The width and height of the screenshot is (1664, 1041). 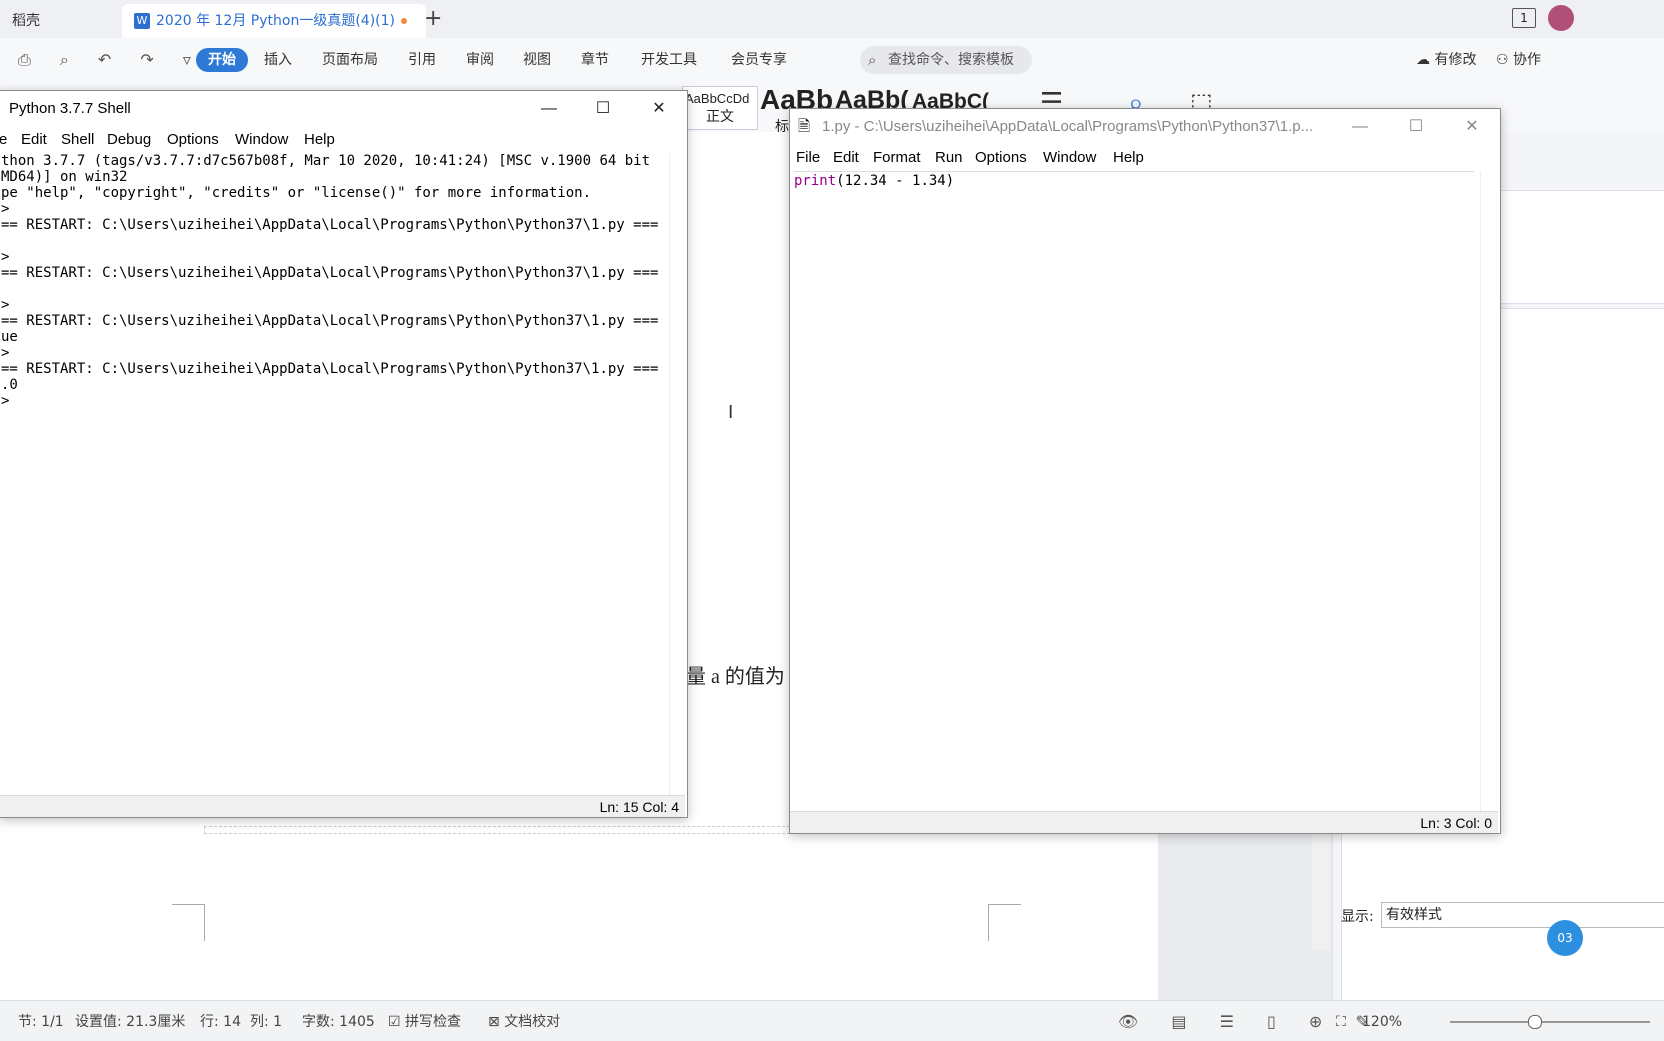 I want to click on table-border, so click(x=497, y=830).